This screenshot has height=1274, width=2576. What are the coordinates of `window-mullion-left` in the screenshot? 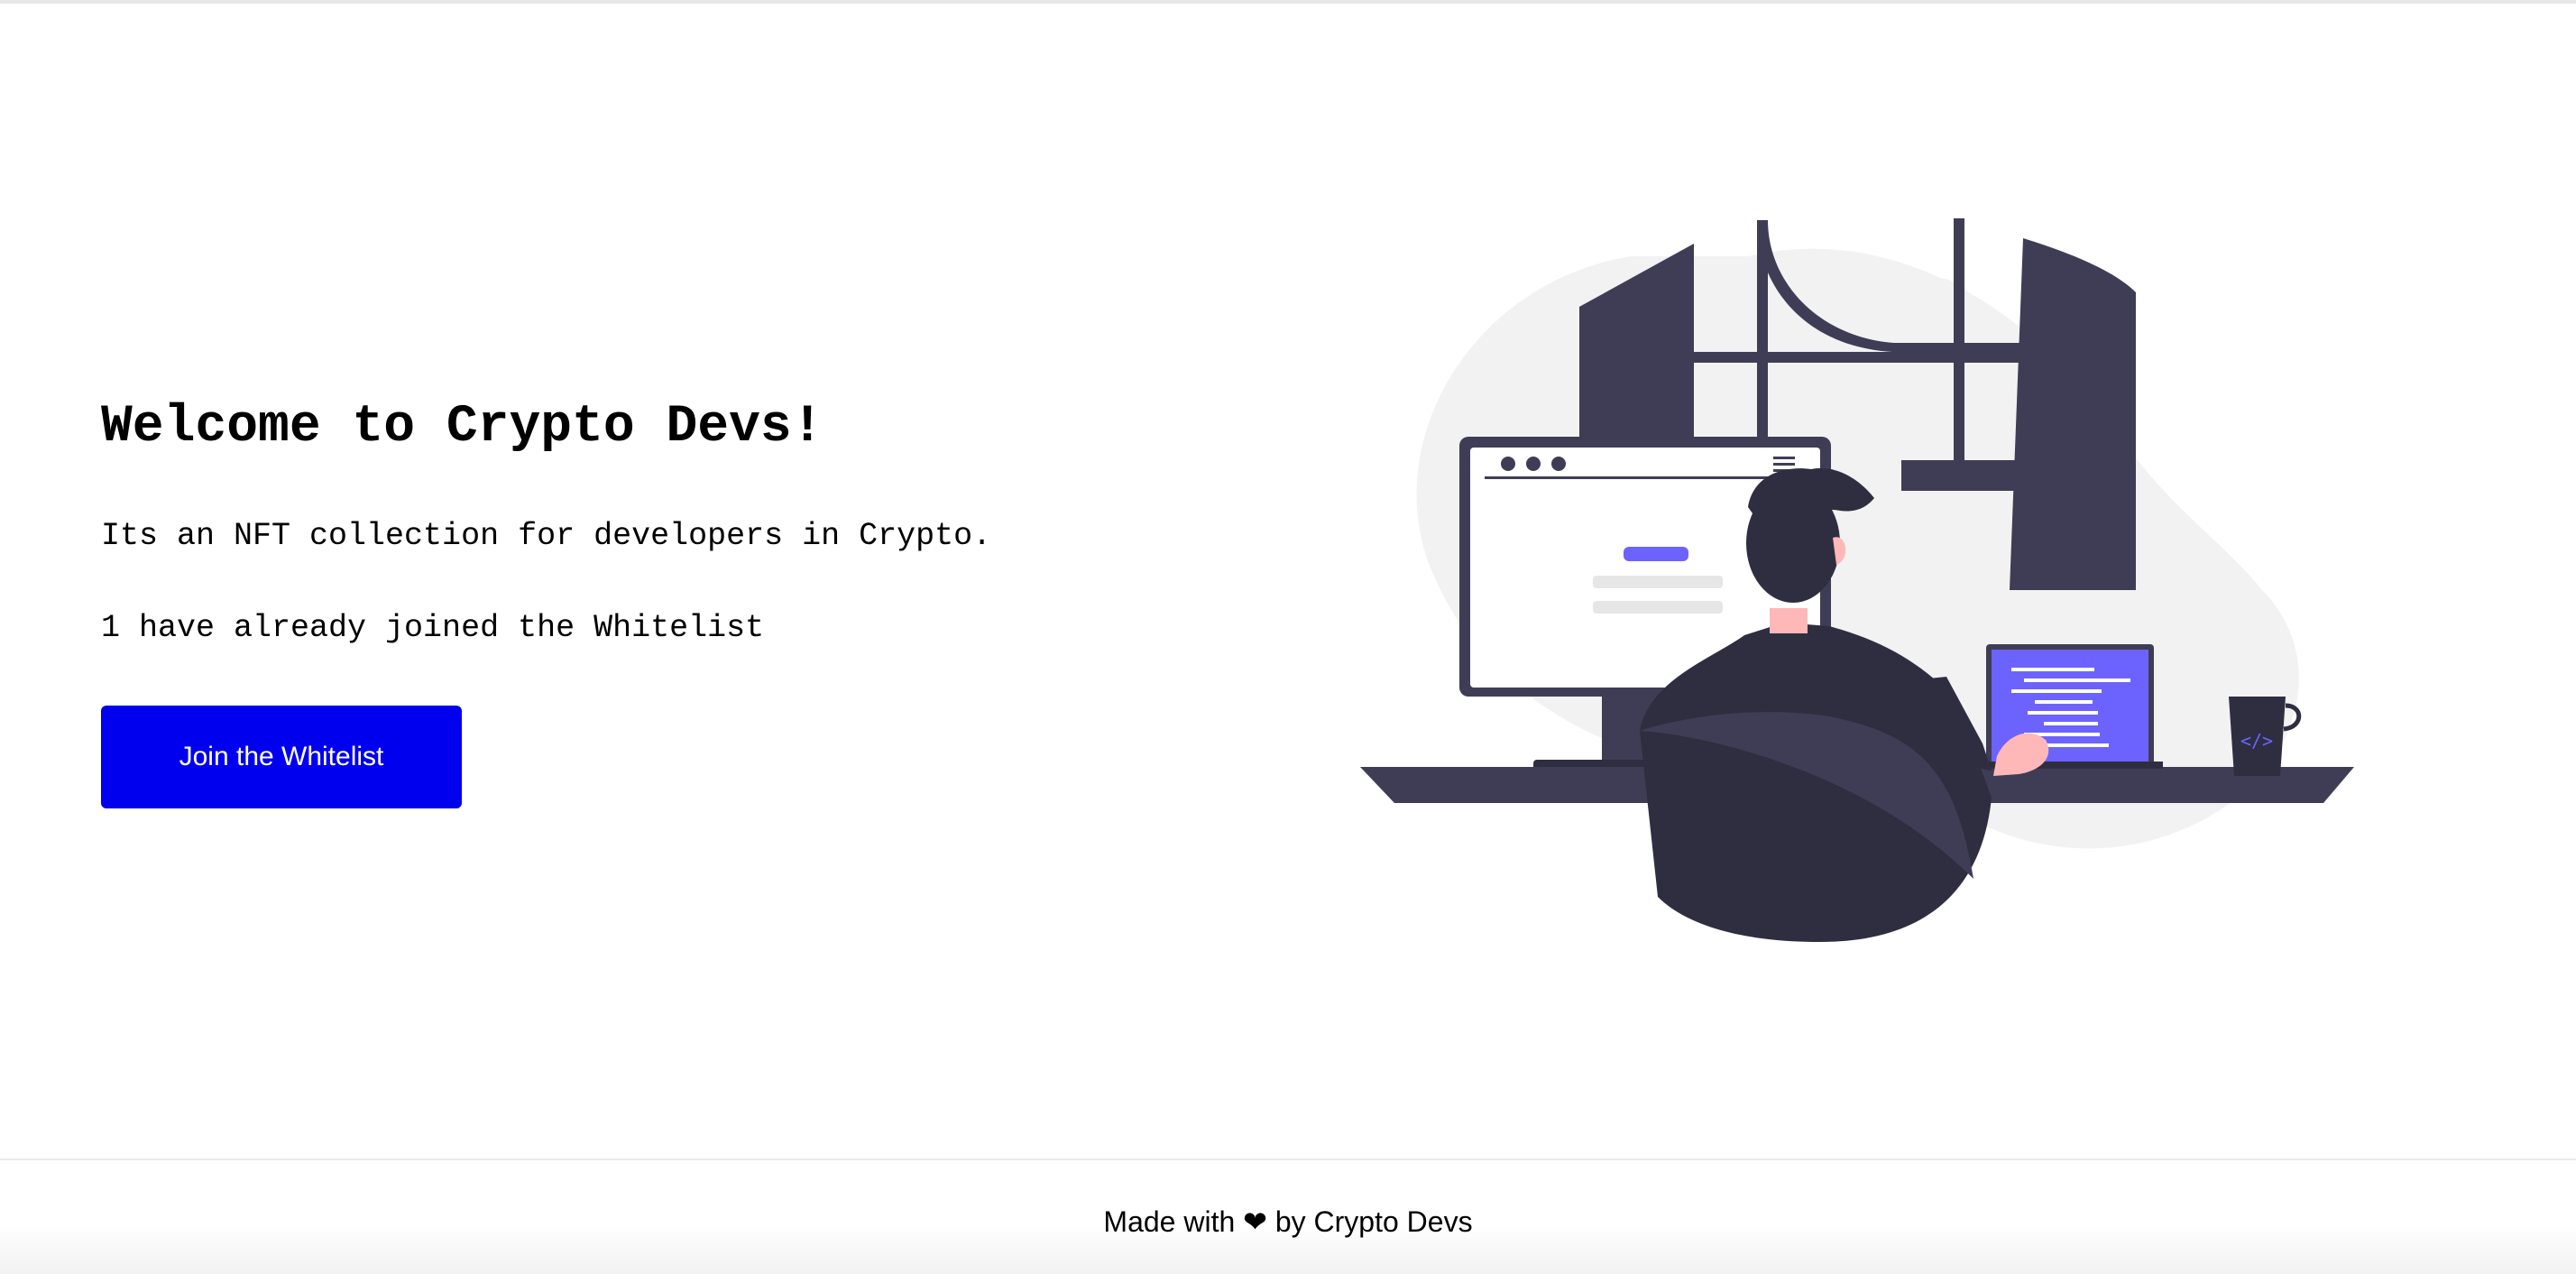 It's located at (1762, 337).